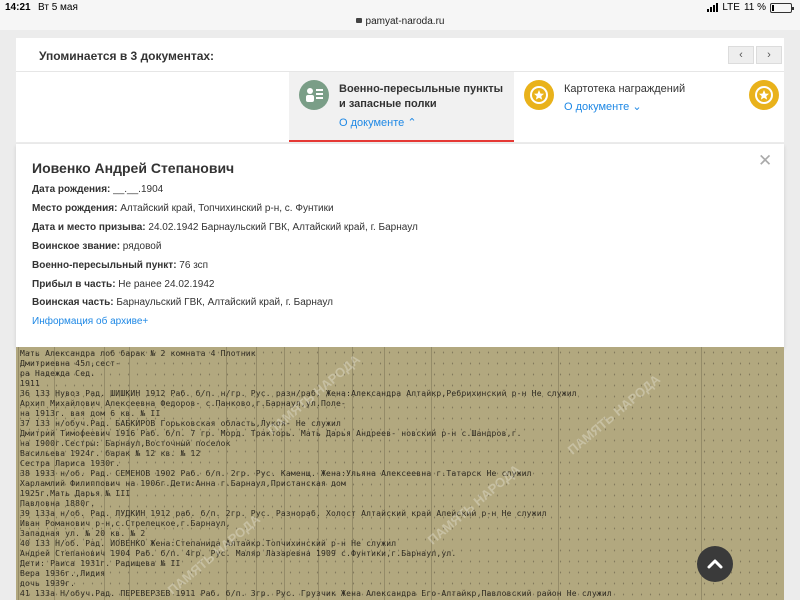 Image resolution: width=800 pixels, height=600 pixels. I want to click on prev-document-button: ‹, so click(741, 55).